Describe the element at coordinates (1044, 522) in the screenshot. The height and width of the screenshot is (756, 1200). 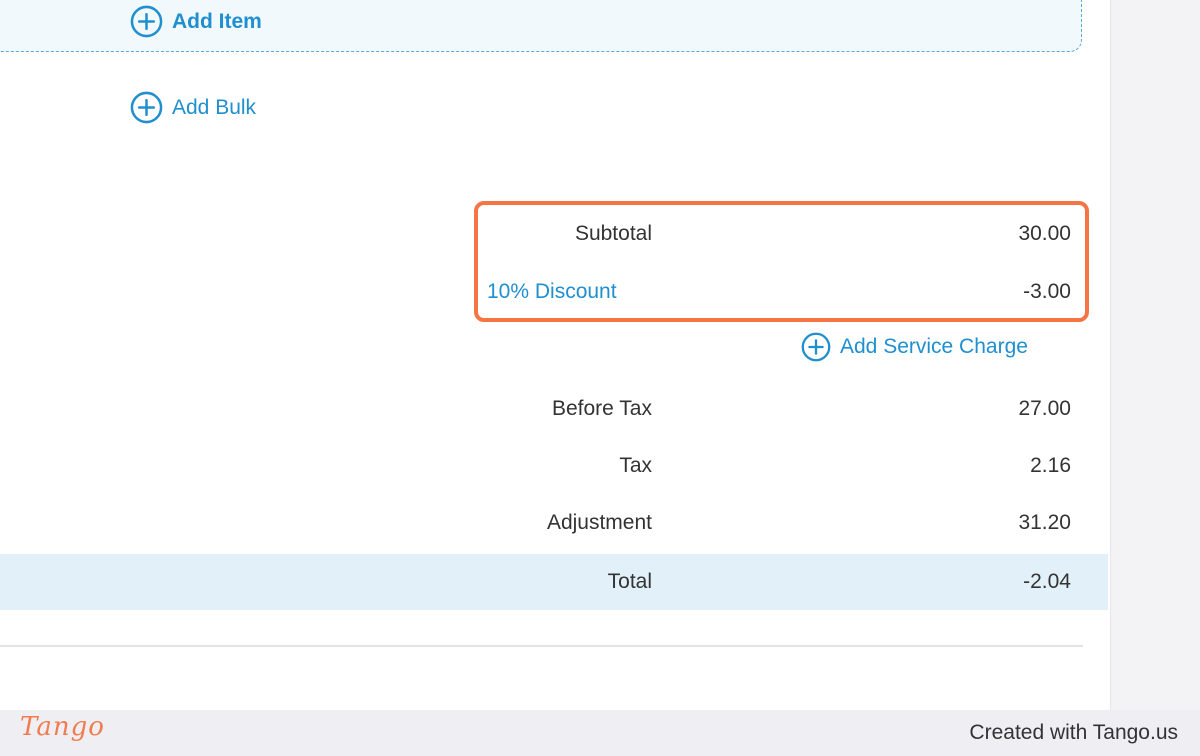
I see `adjustment-value: 31.20` at that location.